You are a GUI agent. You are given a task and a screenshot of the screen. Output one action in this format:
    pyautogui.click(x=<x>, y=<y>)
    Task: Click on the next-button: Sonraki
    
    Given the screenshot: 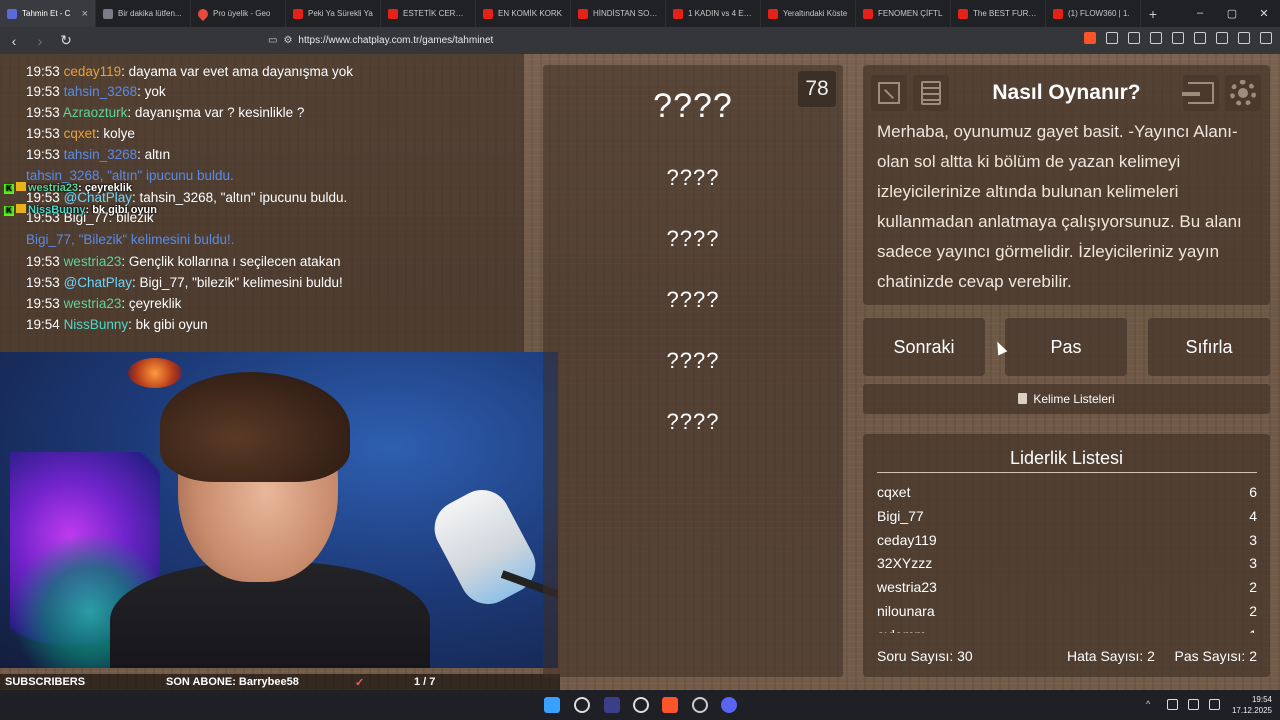 What is the action you would take?
    pyautogui.click(x=924, y=347)
    